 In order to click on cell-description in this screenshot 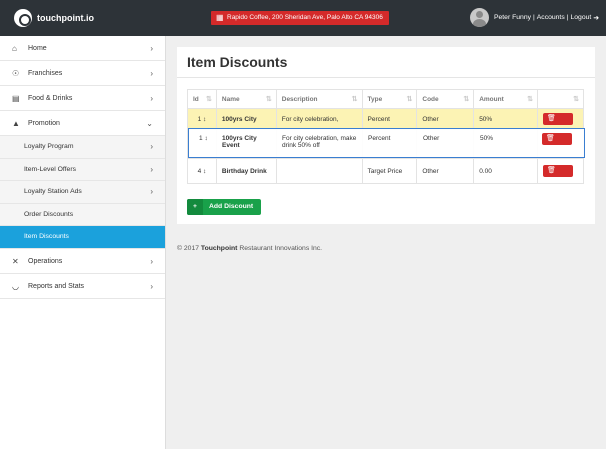, I will do `click(319, 171)`.